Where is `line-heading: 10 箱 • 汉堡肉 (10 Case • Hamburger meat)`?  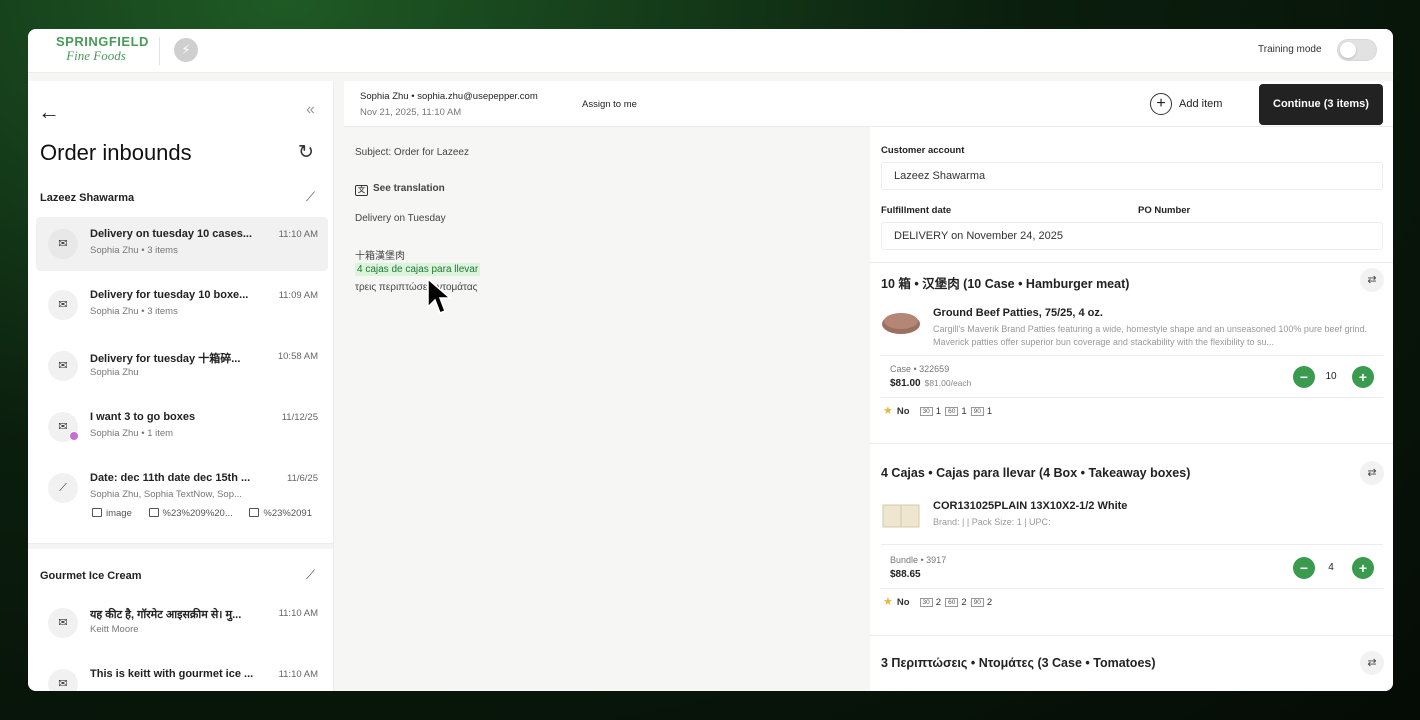 line-heading: 10 箱 • 汉堡肉 (10 Case • Hamburger meat) is located at coordinates (1005, 284).